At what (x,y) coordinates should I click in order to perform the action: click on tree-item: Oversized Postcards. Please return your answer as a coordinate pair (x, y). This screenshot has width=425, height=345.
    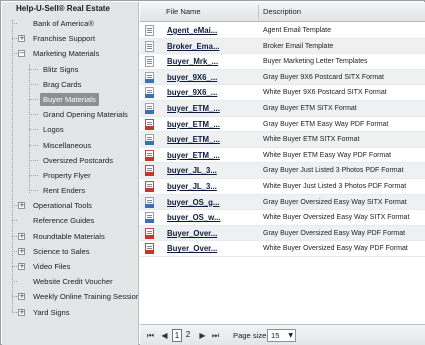
    Looking at the image, I should click on (70, 160).